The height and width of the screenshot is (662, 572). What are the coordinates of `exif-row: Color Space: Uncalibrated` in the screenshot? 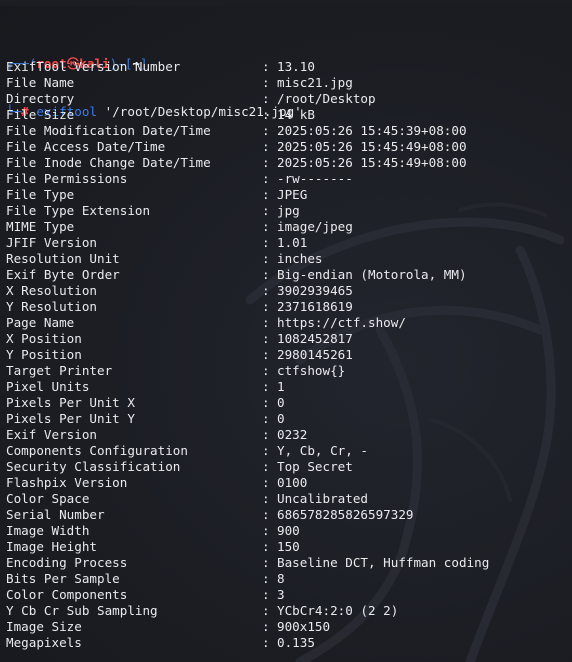 It's located at (286, 499).